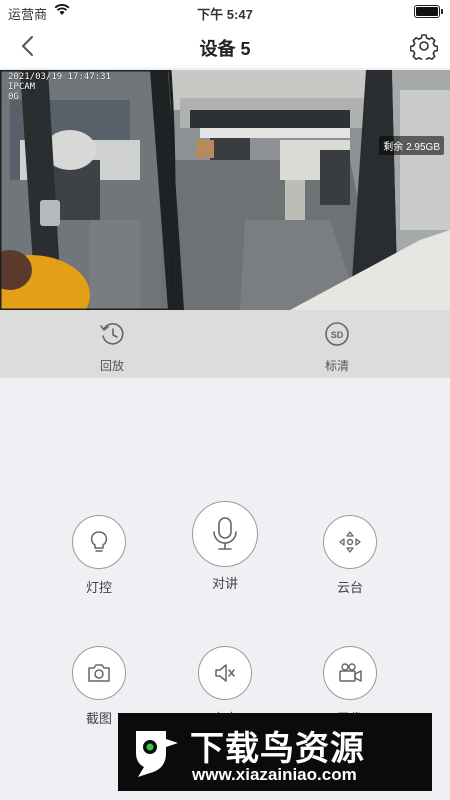 Image resolution: width=450 pixels, height=800 pixels. I want to click on watermark-url: www.xiazainiao.com, so click(274, 774).